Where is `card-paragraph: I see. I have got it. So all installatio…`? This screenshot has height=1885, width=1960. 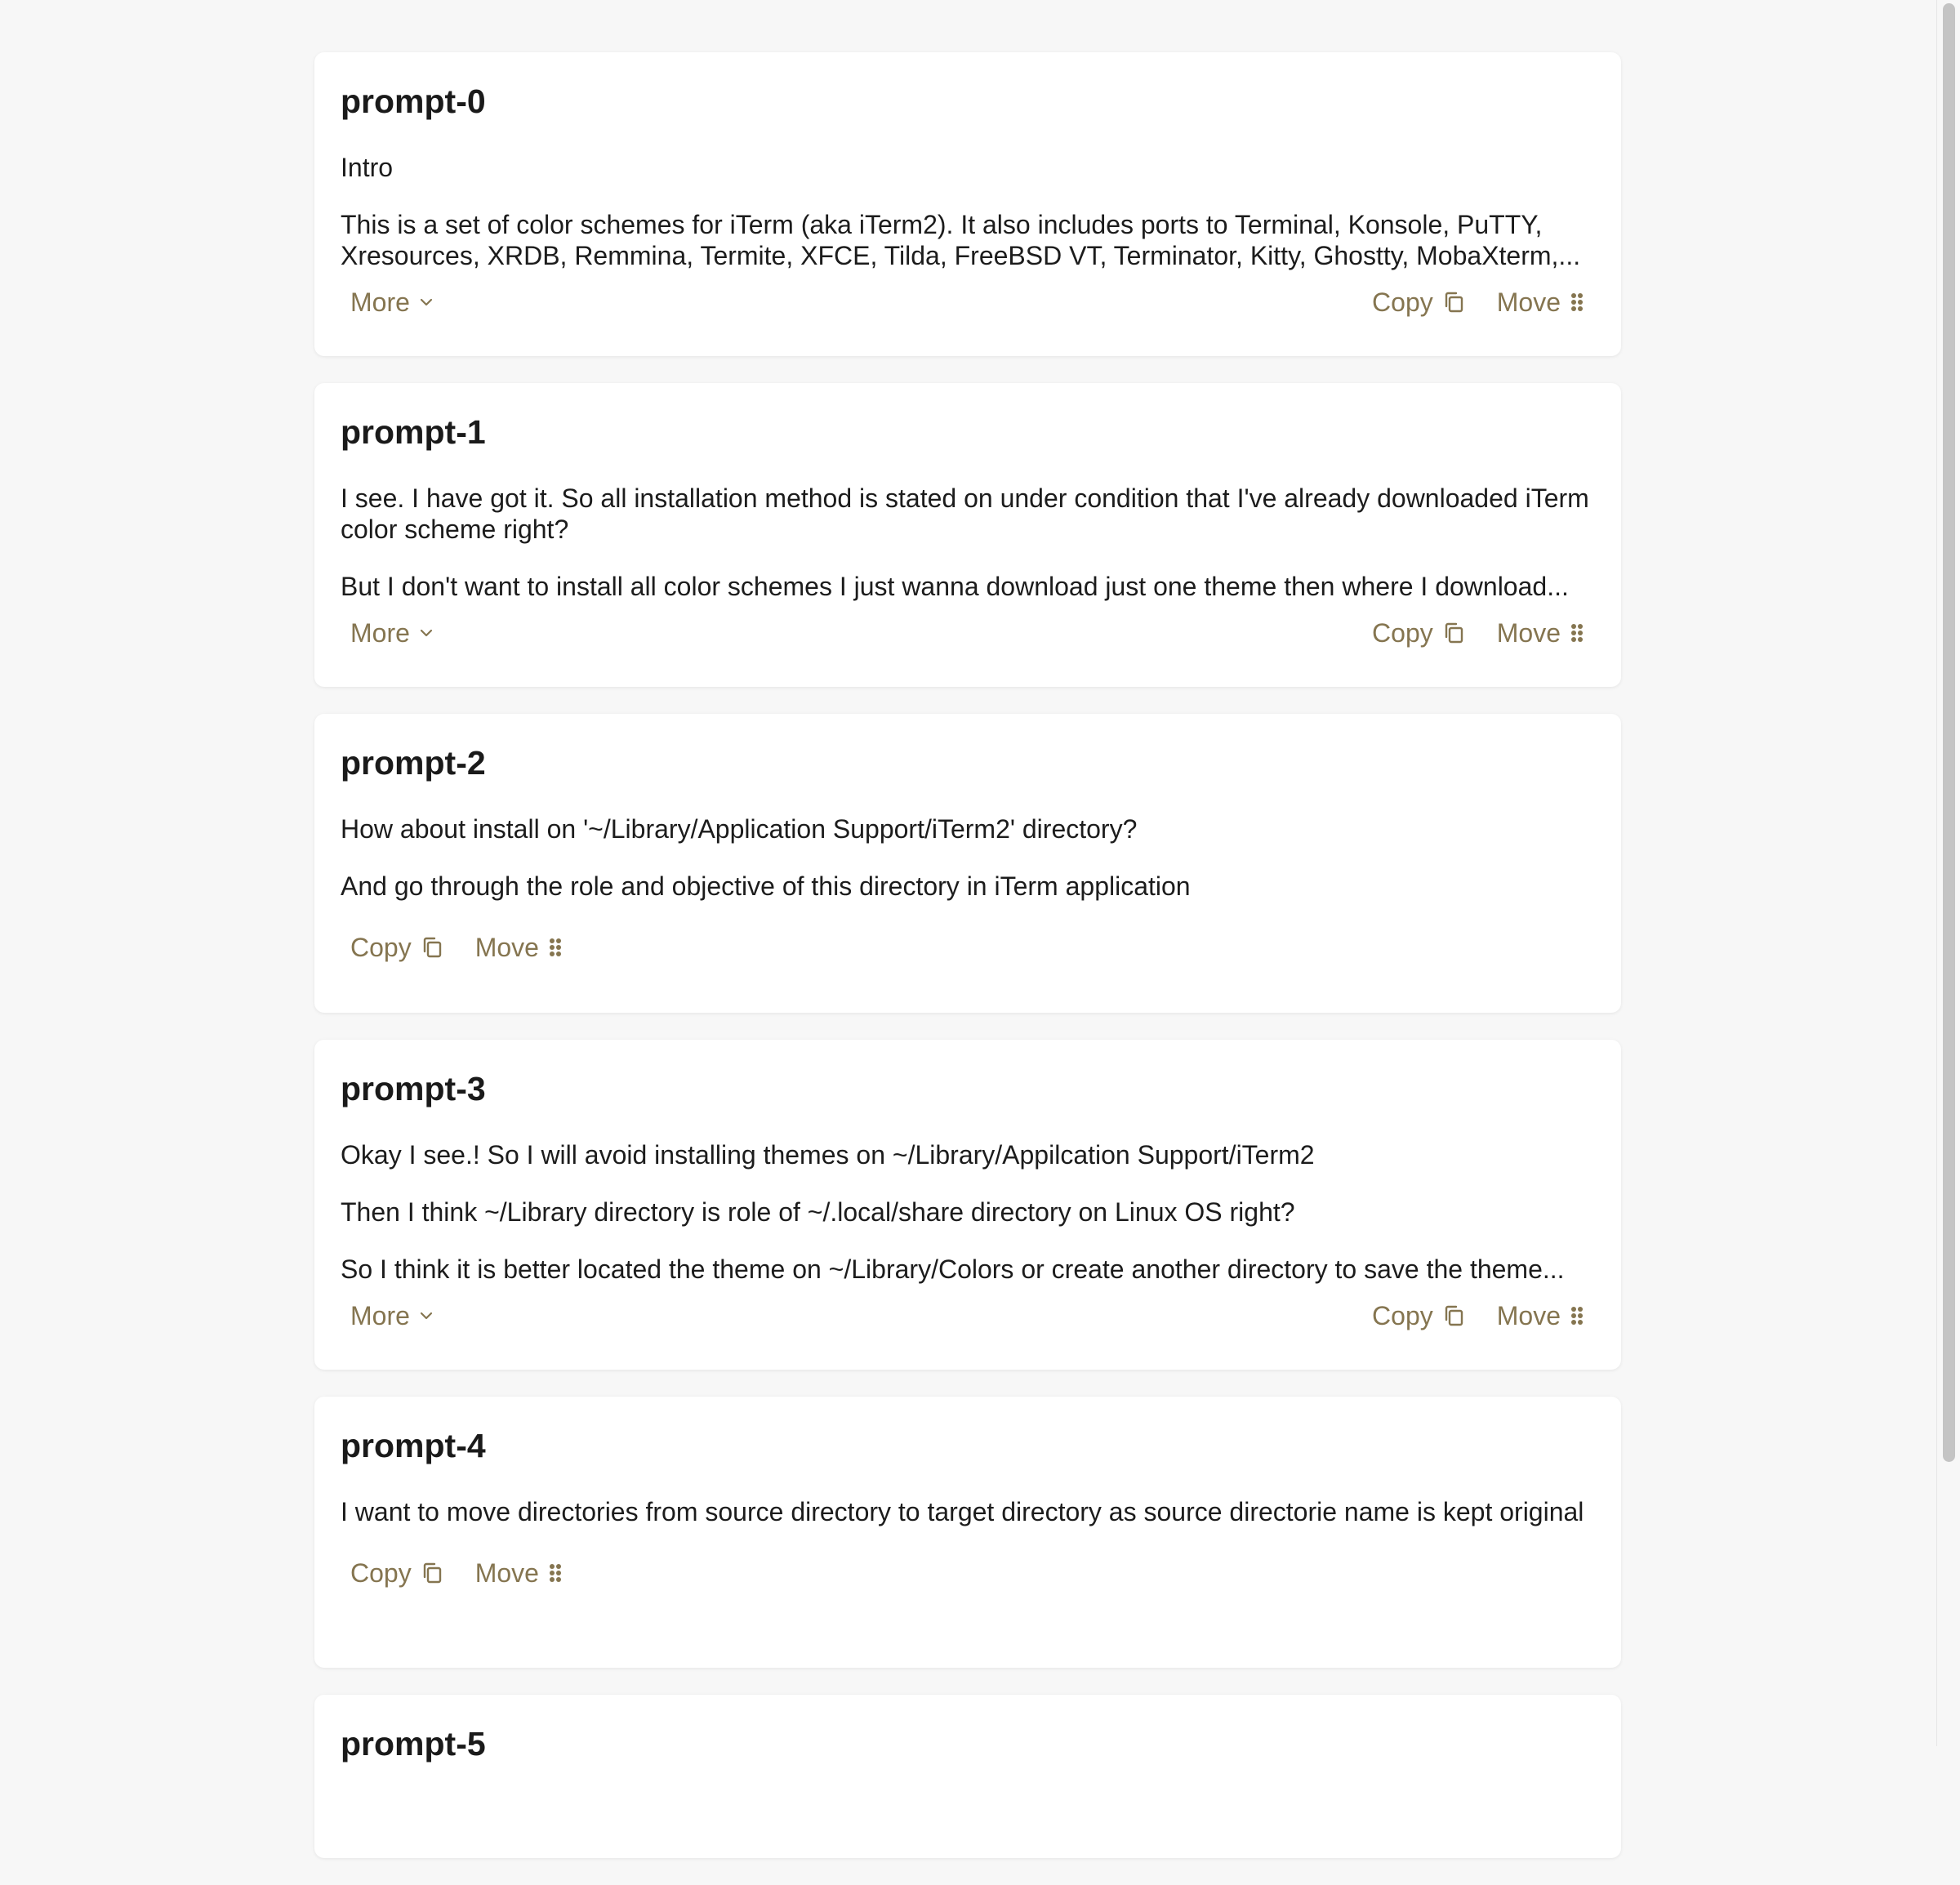
card-paragraph: I see. I have got it. So all installatio… is located at coordinates (965, 514).